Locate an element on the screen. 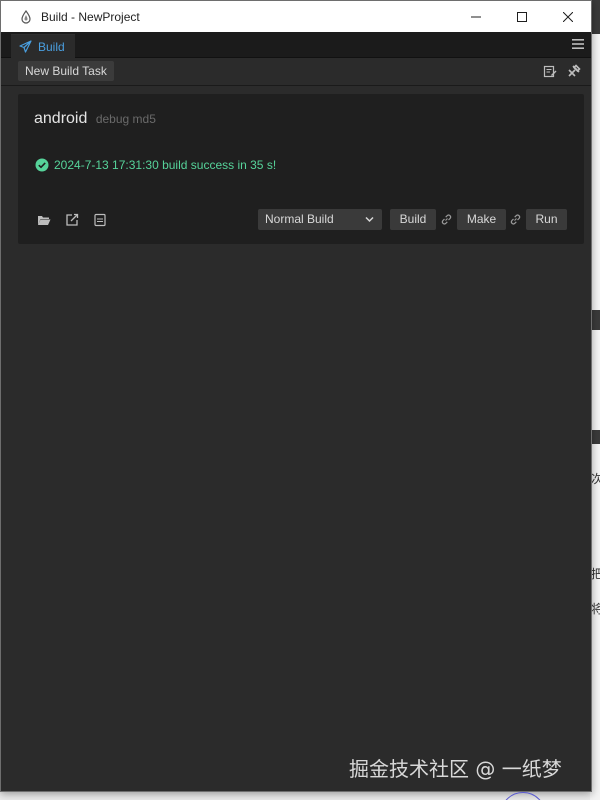 The width and height of the screenshot is (600, 800). check-circle-icon is located at coordinates (42, 165).